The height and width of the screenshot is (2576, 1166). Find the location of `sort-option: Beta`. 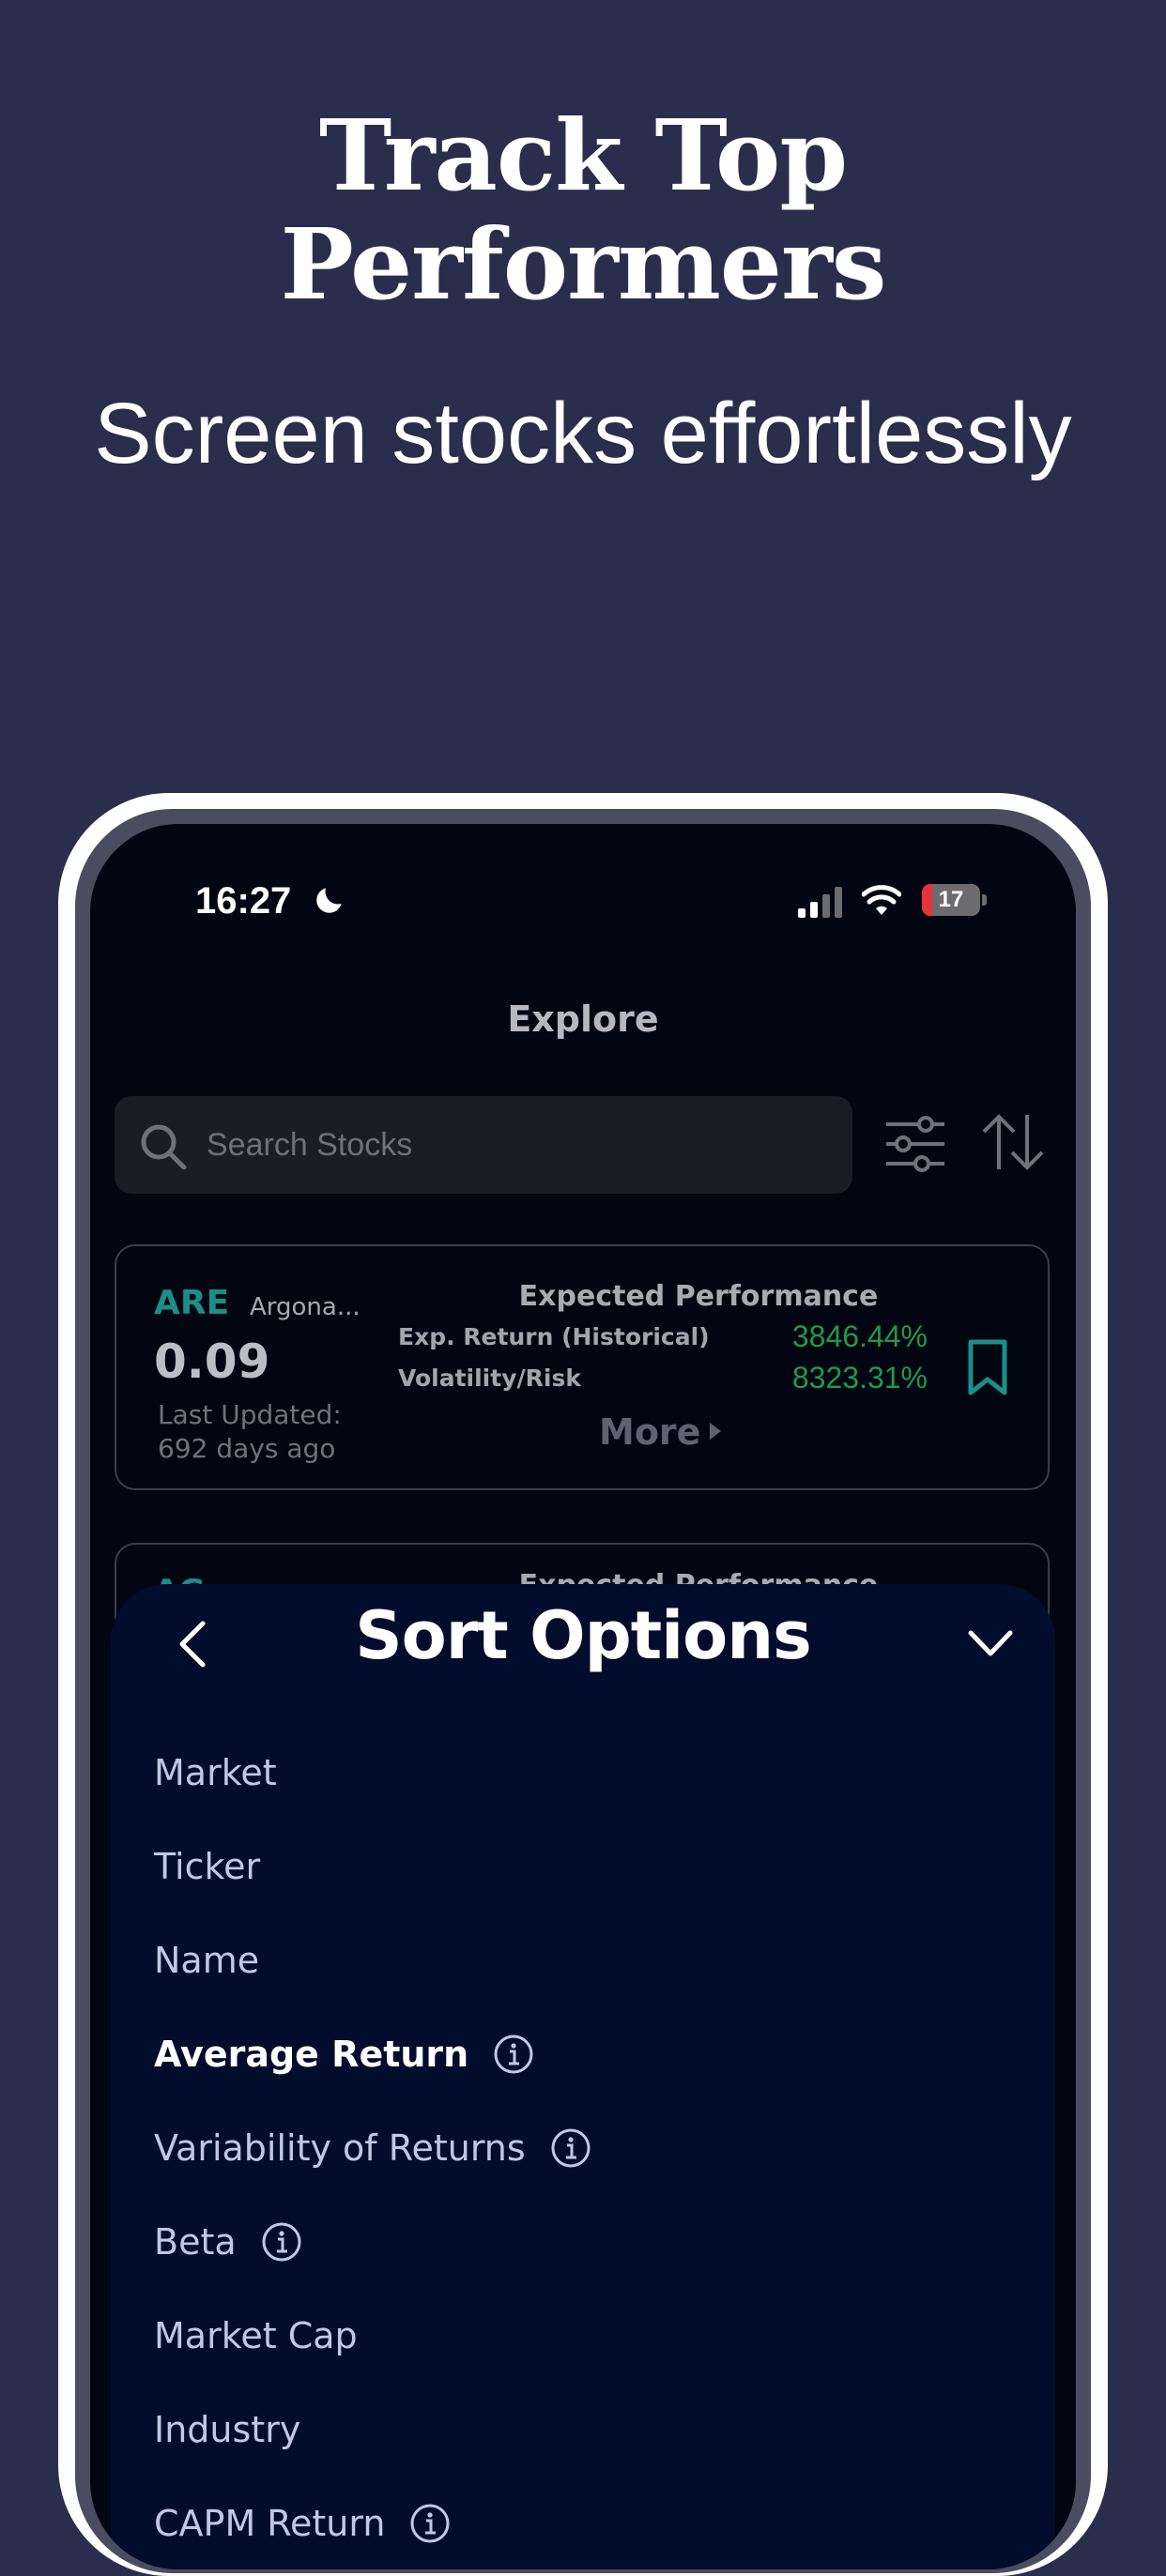

sort-option: Beta is located at coordinates (228, 2239).